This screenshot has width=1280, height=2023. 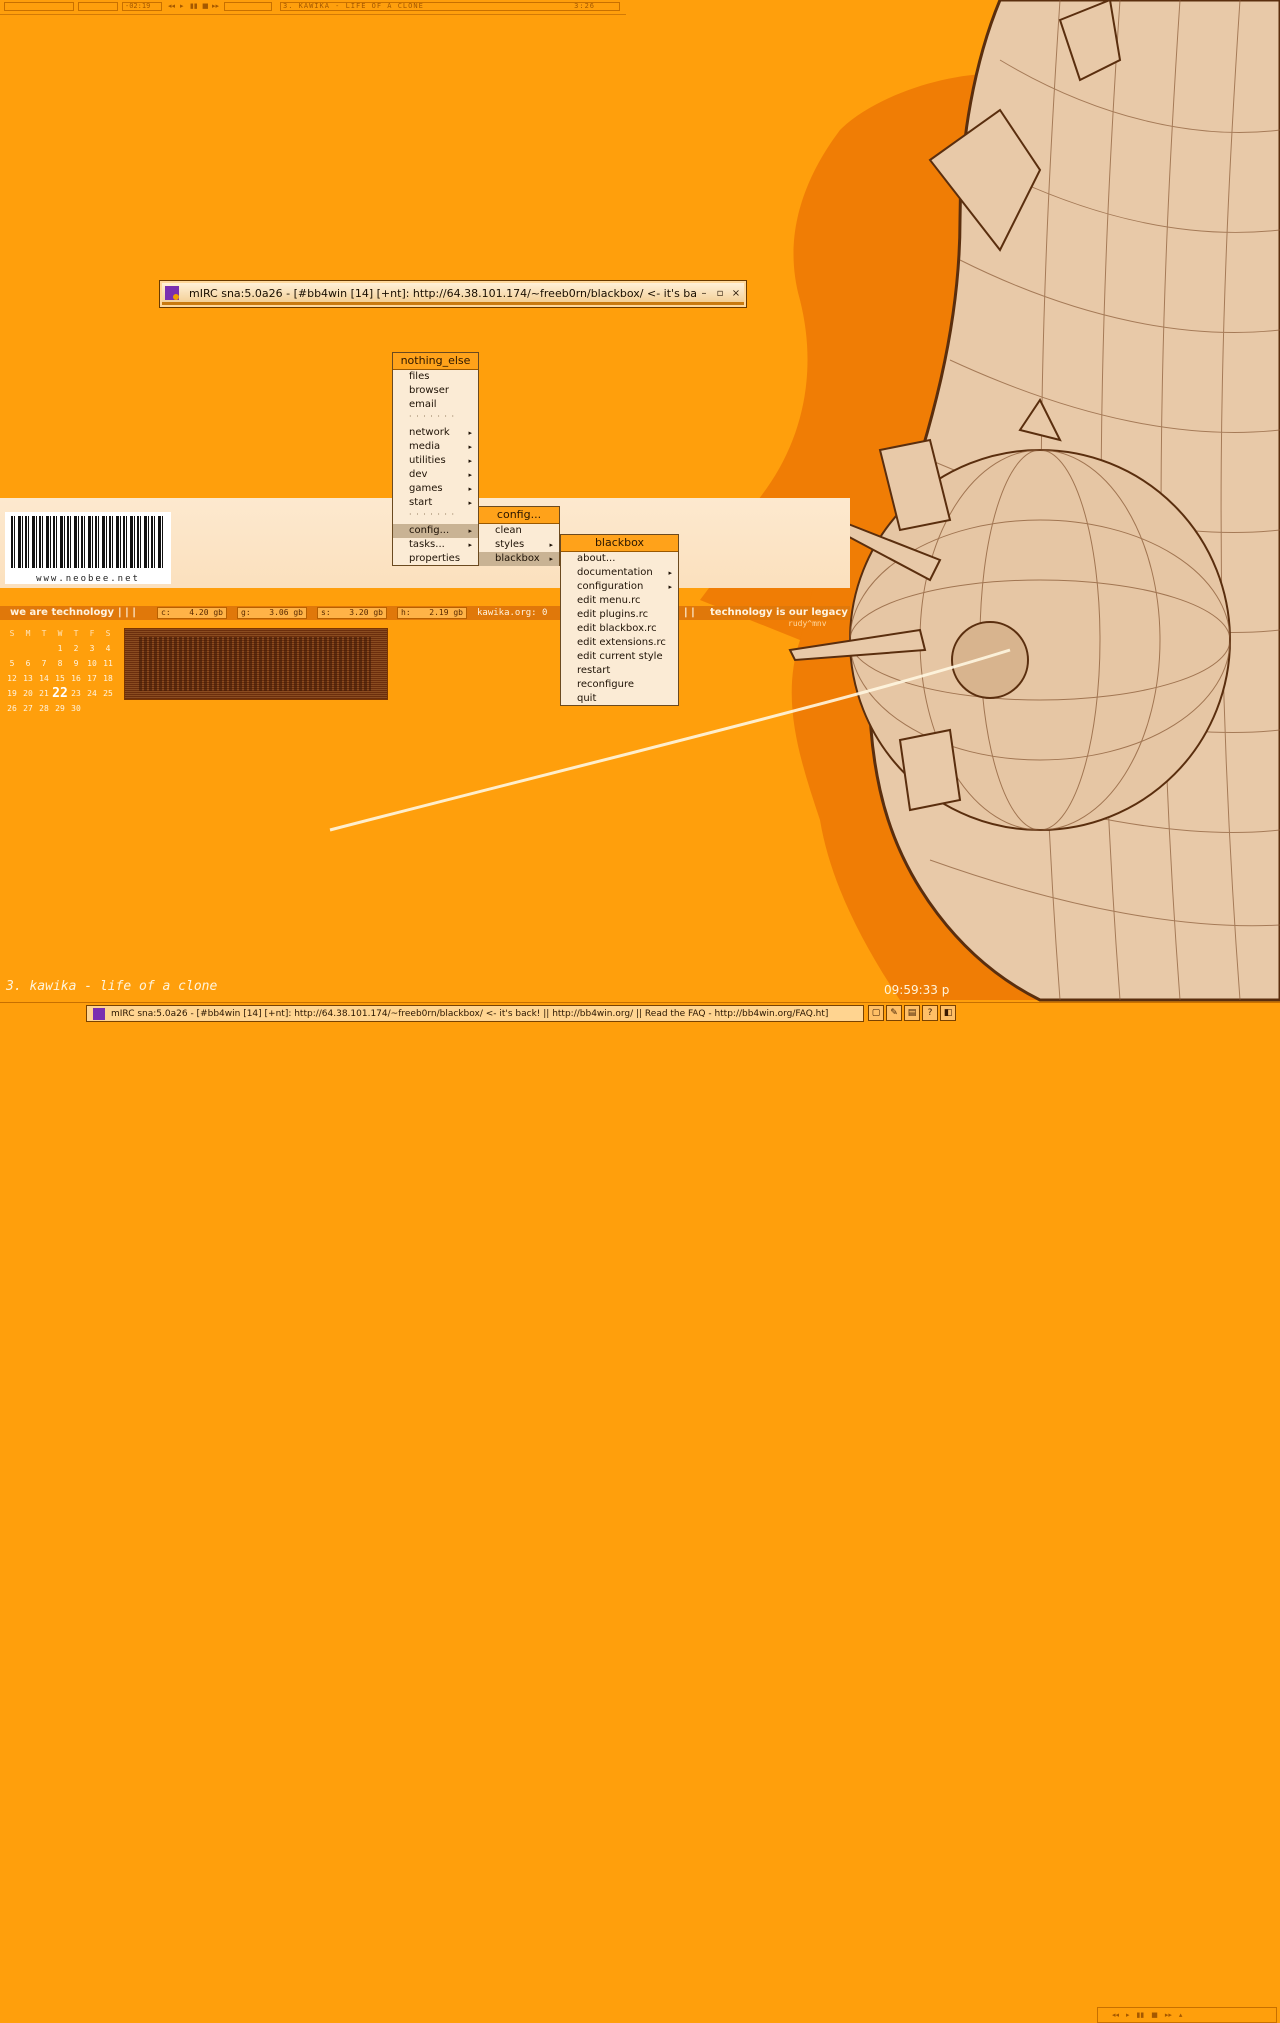 I want to click on next-button: ▸▸, so click(x=215, y=6).